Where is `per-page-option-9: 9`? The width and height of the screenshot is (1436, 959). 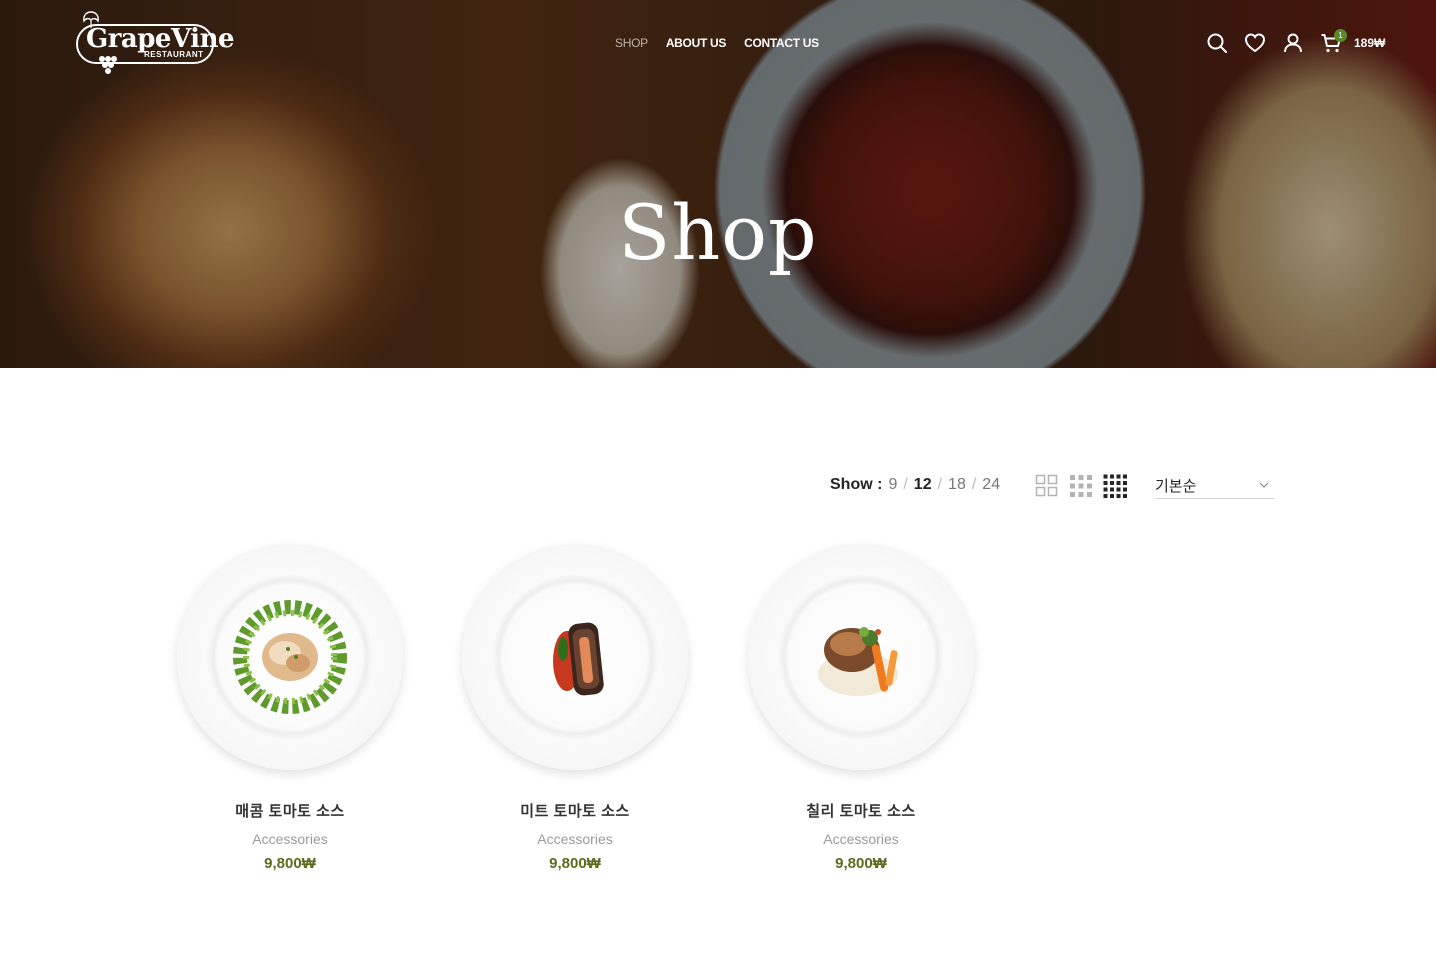 per-page-option-9: 9 is located at coordinates (892, 485).